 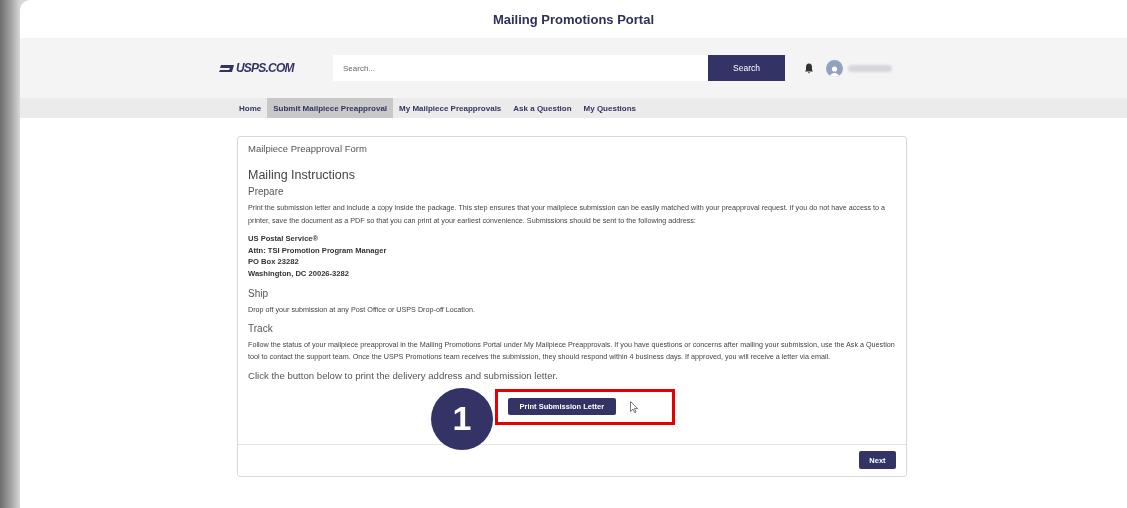 I want to click on form-title: Mailpiece Preapproval Form, so click(x=308, y=148).